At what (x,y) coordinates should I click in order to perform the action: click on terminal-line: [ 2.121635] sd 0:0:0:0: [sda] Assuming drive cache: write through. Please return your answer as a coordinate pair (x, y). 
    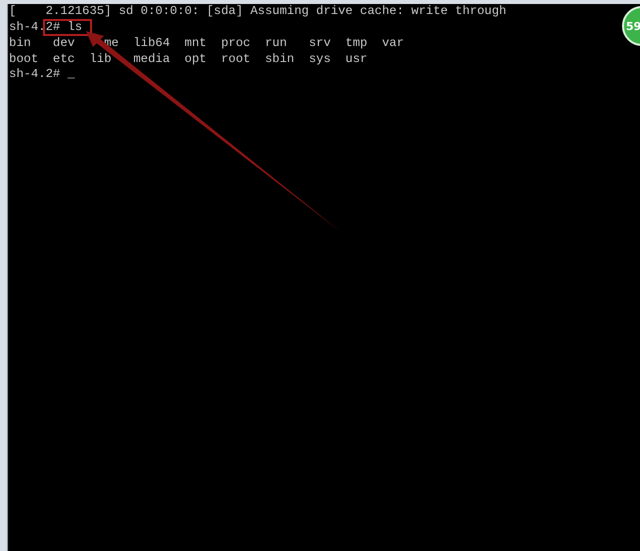
    Looking at the image, I should click on (257, 12).